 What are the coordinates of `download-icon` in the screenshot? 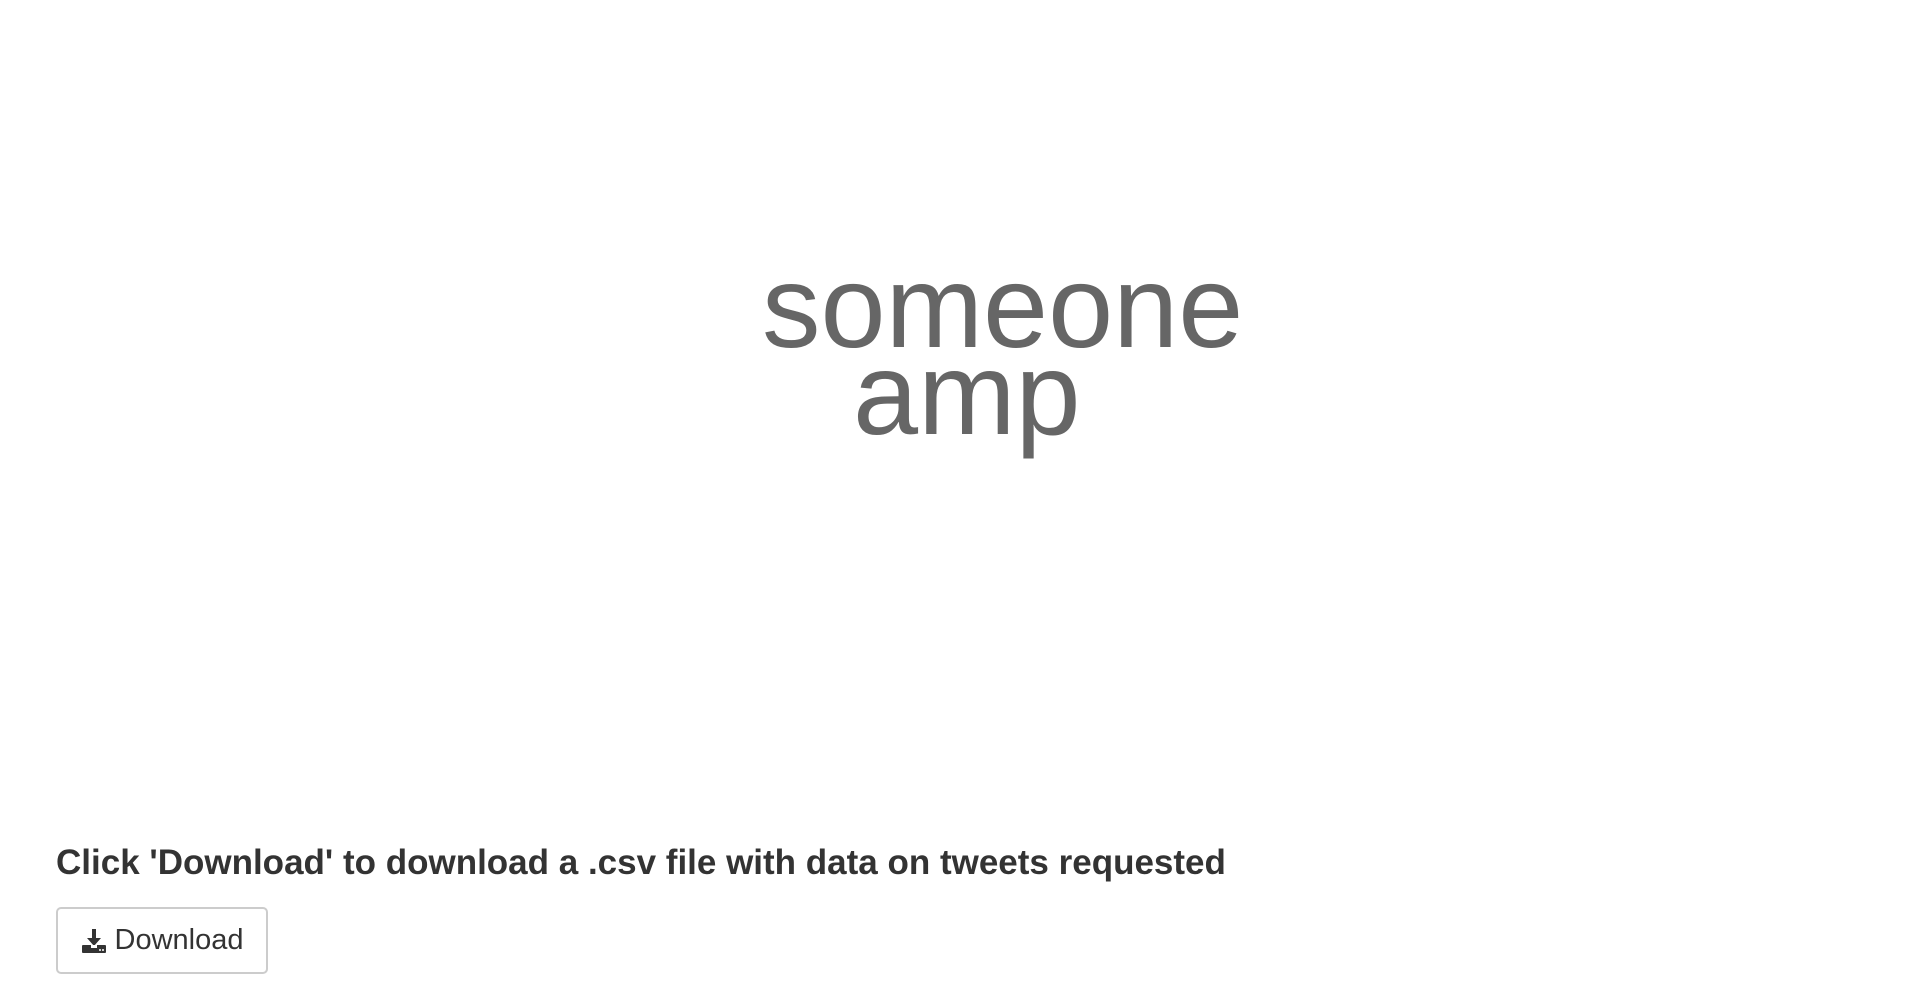 It's located at (93, 940).